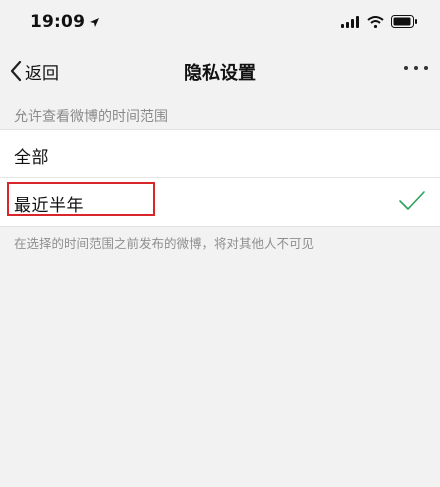 The image size is (440, 487). What do you see at coordinates (91, 117) in the screenshot?
I see `section-header: 允许查看微博的时间范围` at bounding box center [91, 117].